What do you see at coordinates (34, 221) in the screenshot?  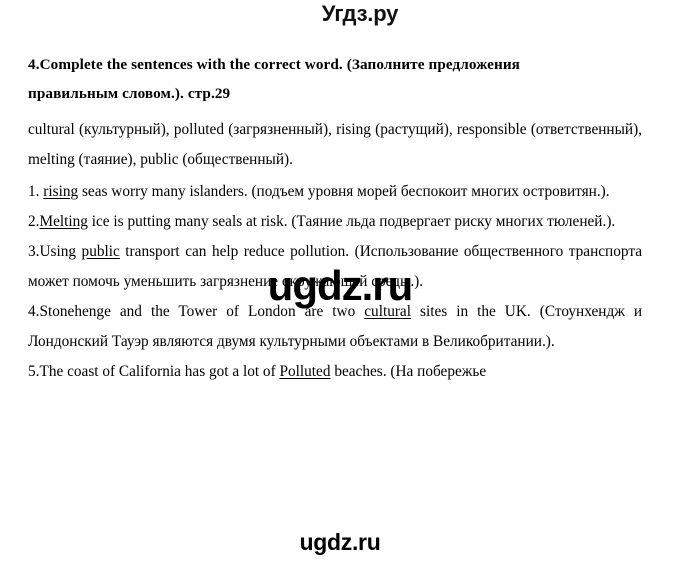 I see `answer-number-2: 2.` at bounding box center [34, 221].